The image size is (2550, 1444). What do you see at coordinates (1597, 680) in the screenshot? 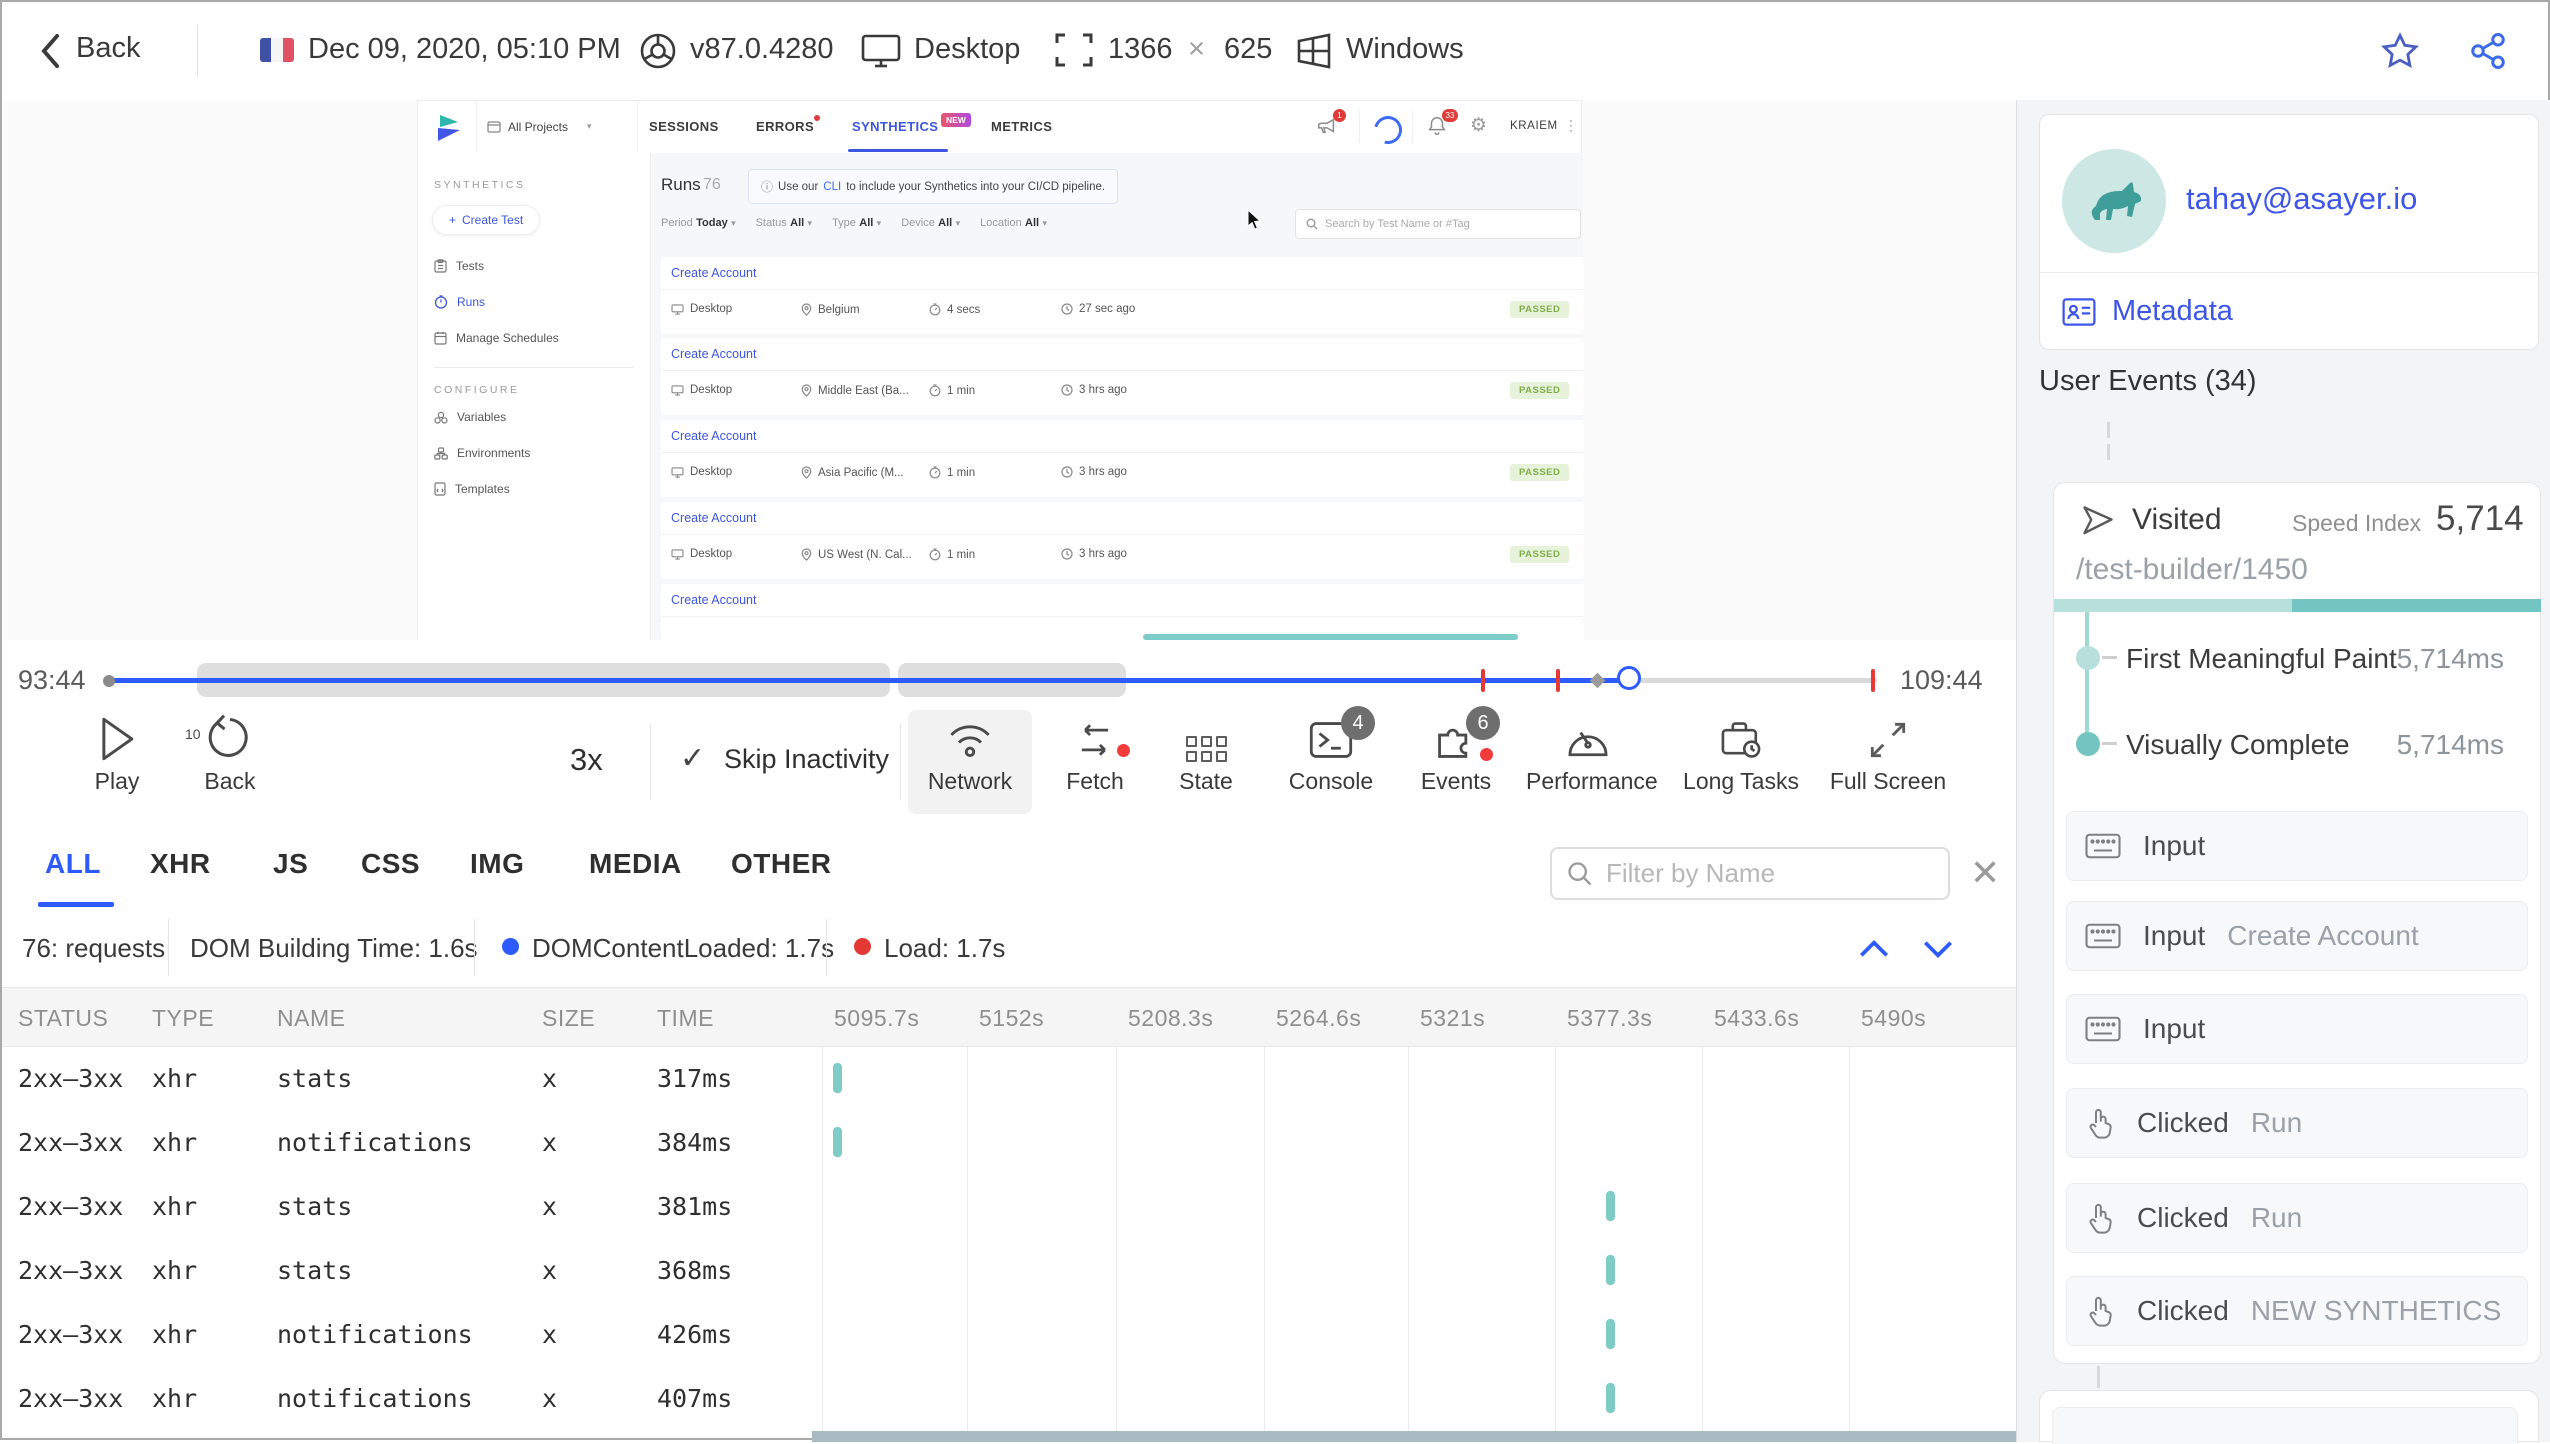
I see `timeline-marker-gray` at bounding box center [1597, 680].